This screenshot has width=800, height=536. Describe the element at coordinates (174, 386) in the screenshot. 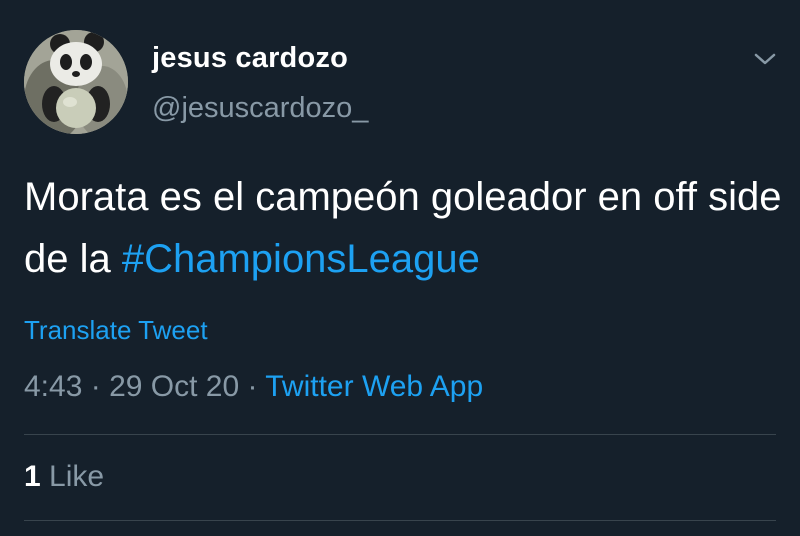

I see `tweet-date: 29 Oct 20` at that location.